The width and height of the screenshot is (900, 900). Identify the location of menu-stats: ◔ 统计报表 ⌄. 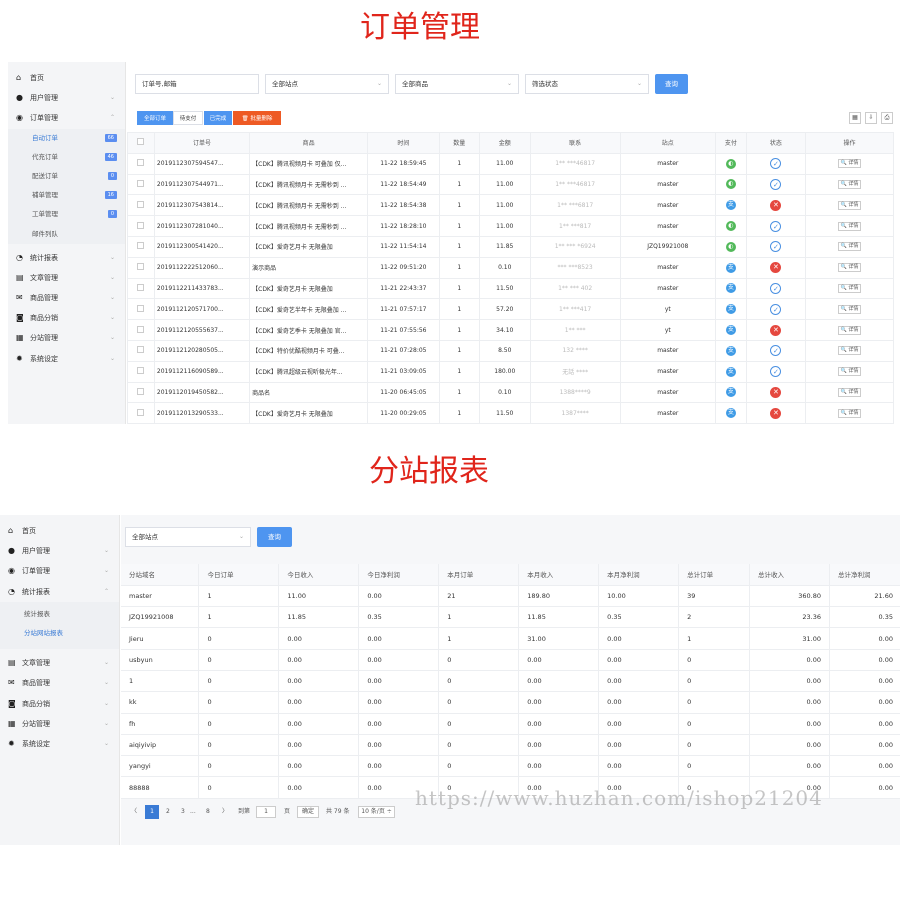
(66, 258).